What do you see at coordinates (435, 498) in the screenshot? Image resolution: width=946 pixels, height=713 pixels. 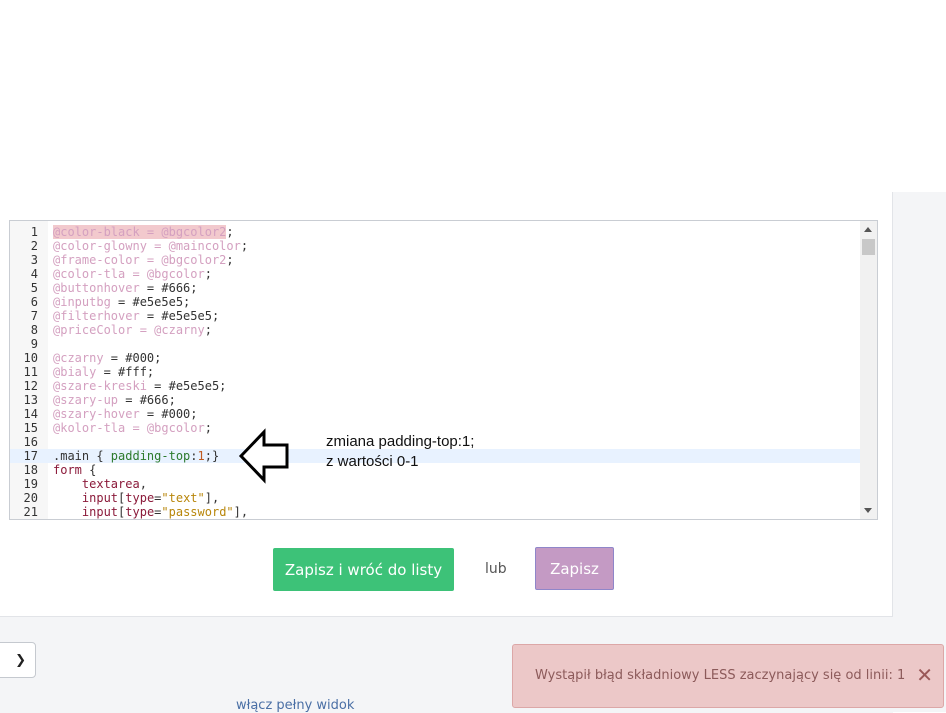 I see `code-line: 20 input[type="text"],` at bounding box center [435, 498].